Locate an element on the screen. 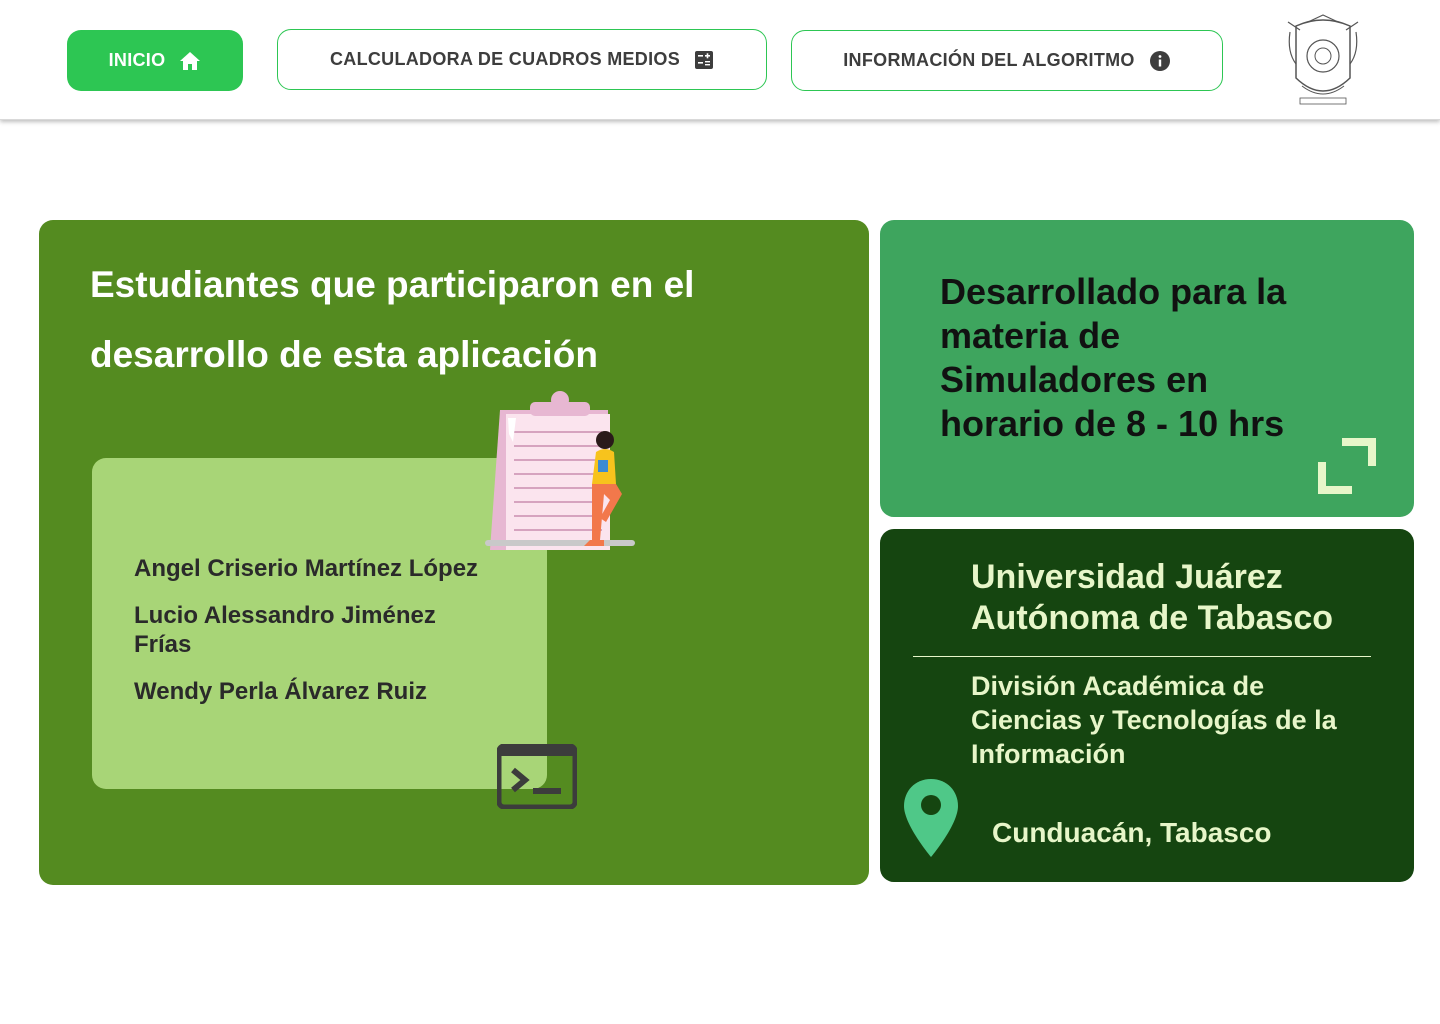 The image size is (1440, 1024). student-name: Wendy Perla Álvarez Ruiz is located at coordinates (280, 691).